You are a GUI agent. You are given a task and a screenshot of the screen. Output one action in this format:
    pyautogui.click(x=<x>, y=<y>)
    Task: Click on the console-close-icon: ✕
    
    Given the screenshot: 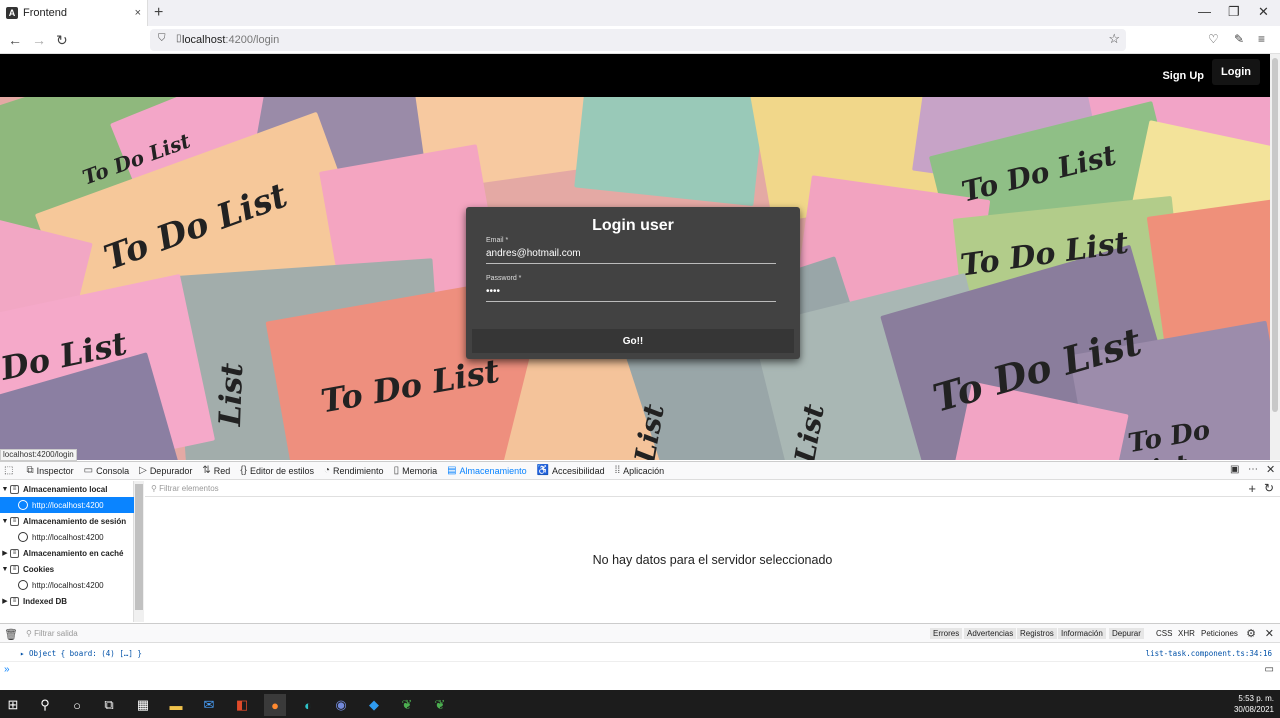 What is the action you would take?
    pyautogui.click(x=1269, y=633)
    